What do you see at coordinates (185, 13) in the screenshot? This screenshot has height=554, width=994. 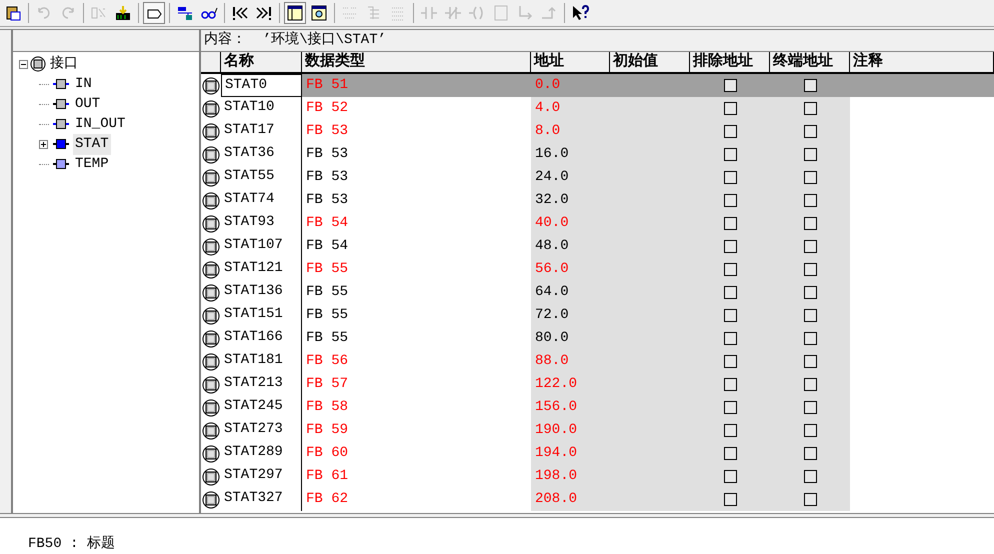 I see `network-icon` at bounding box center [185, 13].